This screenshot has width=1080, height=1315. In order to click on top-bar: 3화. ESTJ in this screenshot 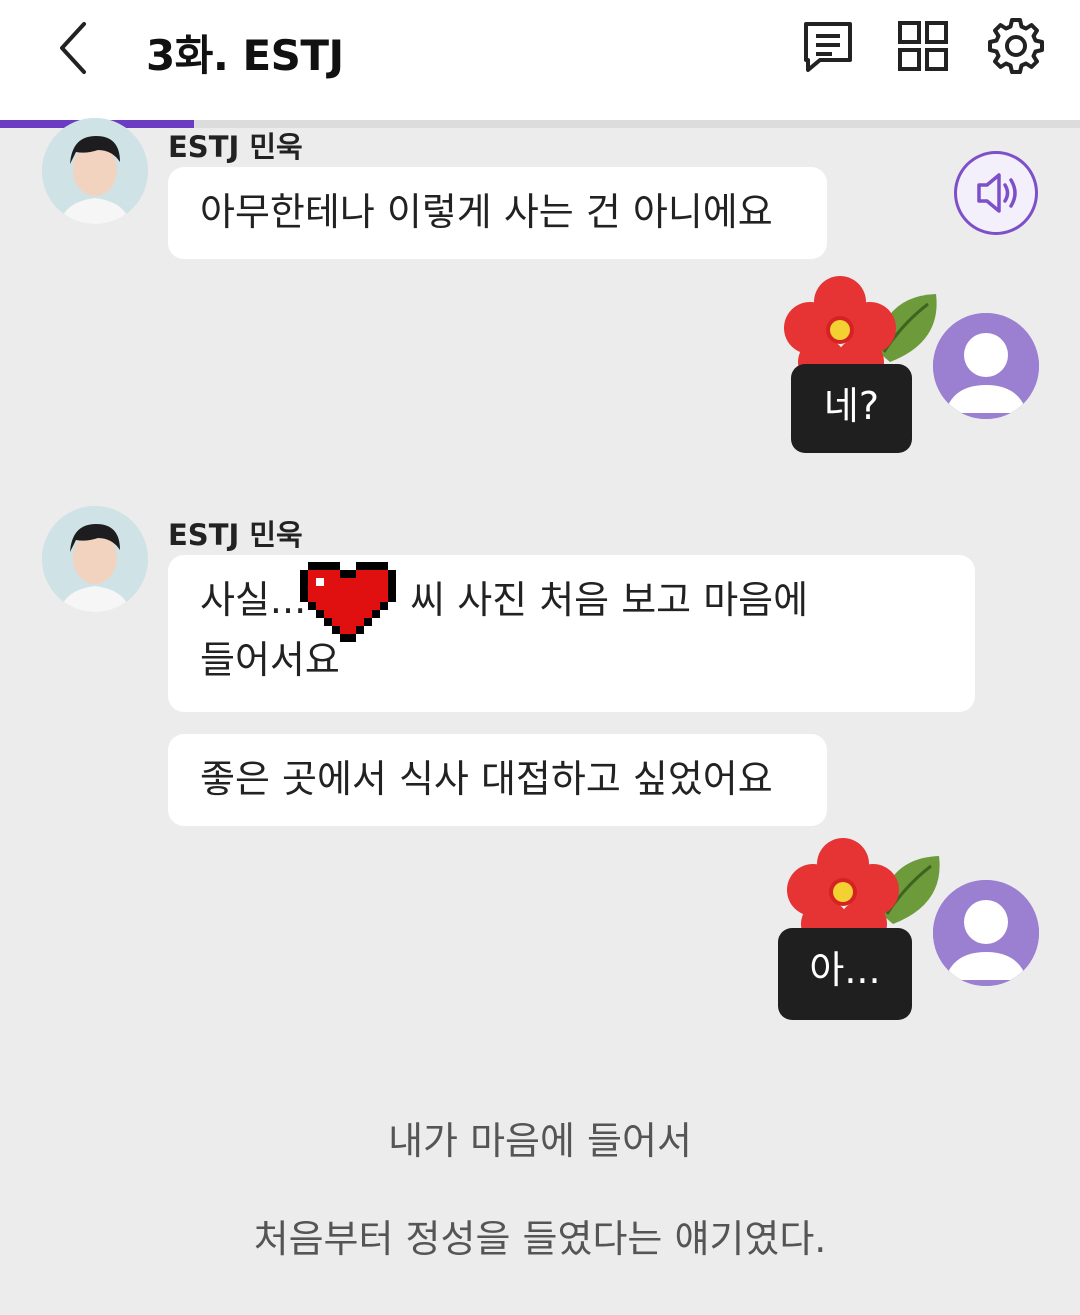, I will do `click(540, 60)`.